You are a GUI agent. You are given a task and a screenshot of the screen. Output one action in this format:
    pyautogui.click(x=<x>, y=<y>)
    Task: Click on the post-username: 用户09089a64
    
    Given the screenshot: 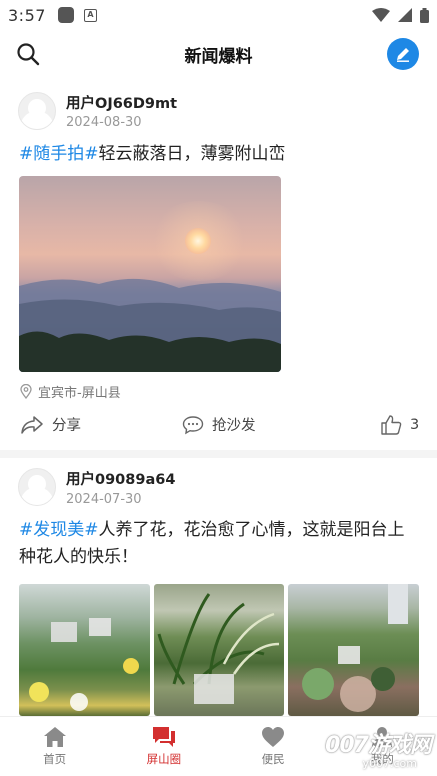 What is the action you would take?
    pyautogui.click(x=120, y=478)
    